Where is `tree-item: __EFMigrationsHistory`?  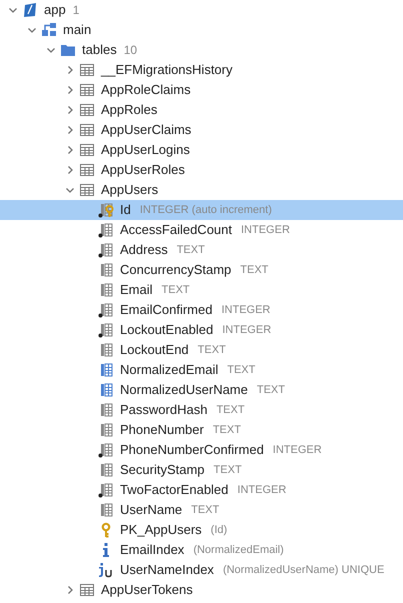 tree-item: __EFMigrationsHistory is located at coordinates (201, 70).